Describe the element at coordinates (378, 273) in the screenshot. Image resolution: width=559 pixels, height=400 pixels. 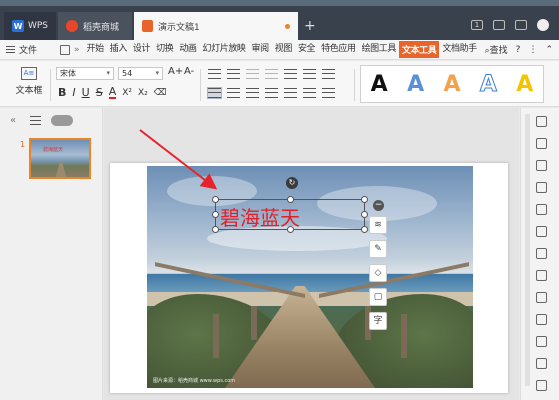
I see `fill-icon: ◇` at that location.